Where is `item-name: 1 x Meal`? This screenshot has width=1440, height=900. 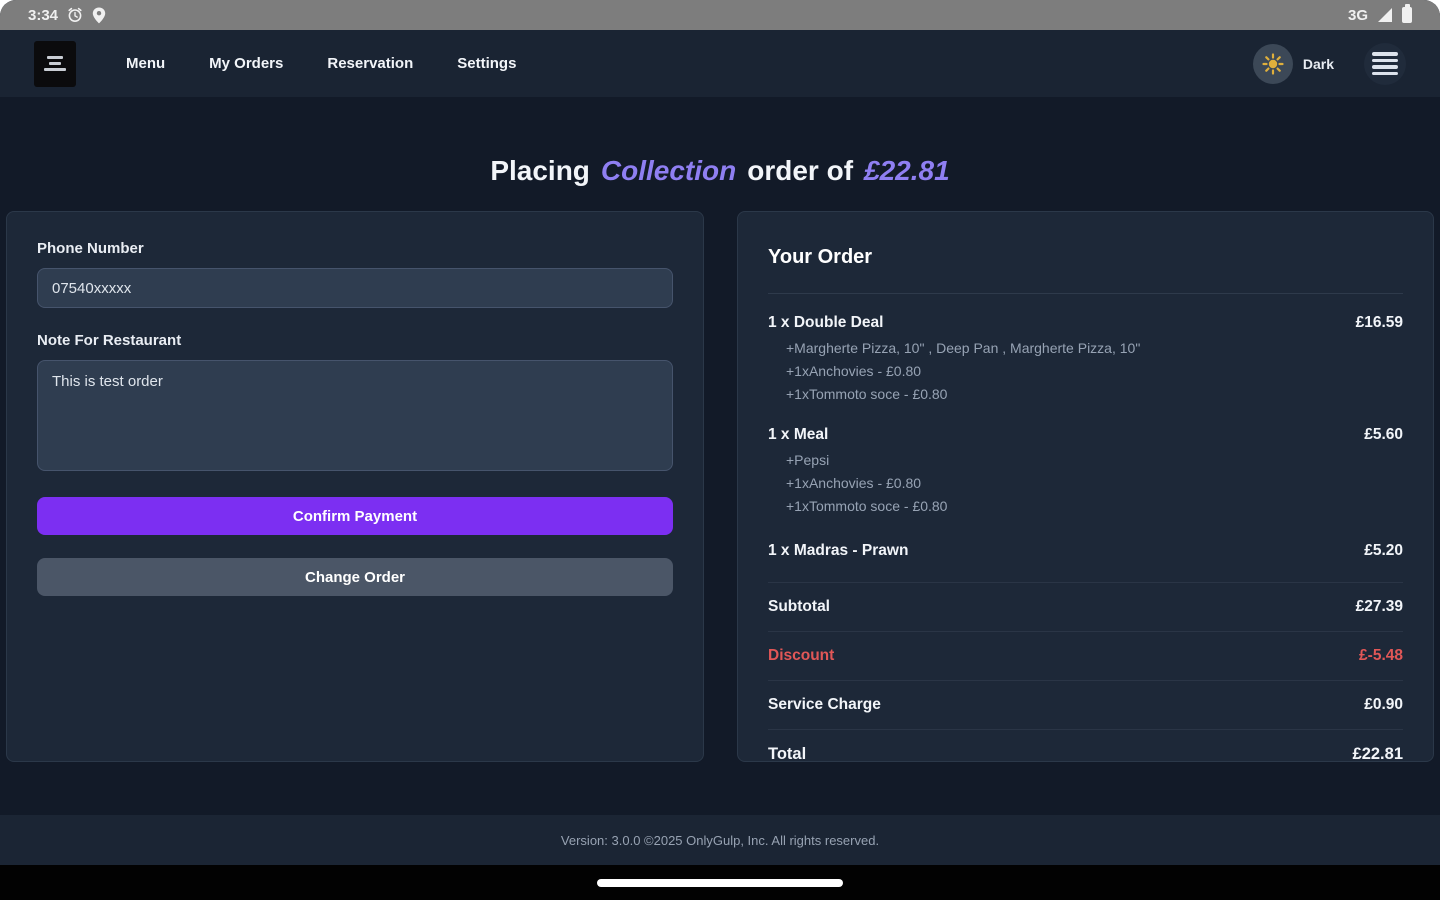 item-name: 1 x Meal is located at coordinates (798, 434).